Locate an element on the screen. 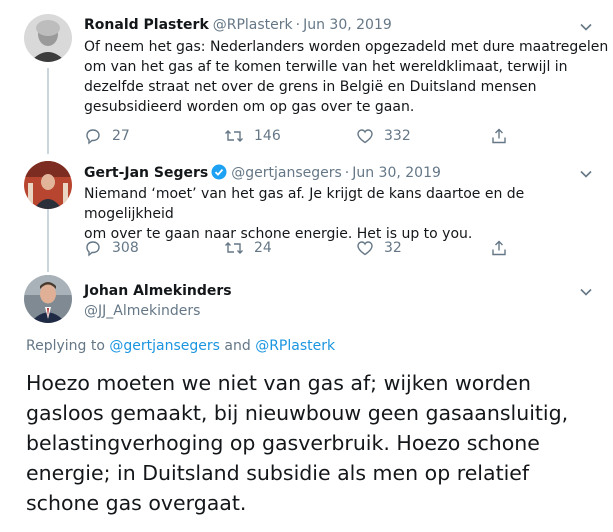  reply-count: 308 is located at coordinates (125, 248).